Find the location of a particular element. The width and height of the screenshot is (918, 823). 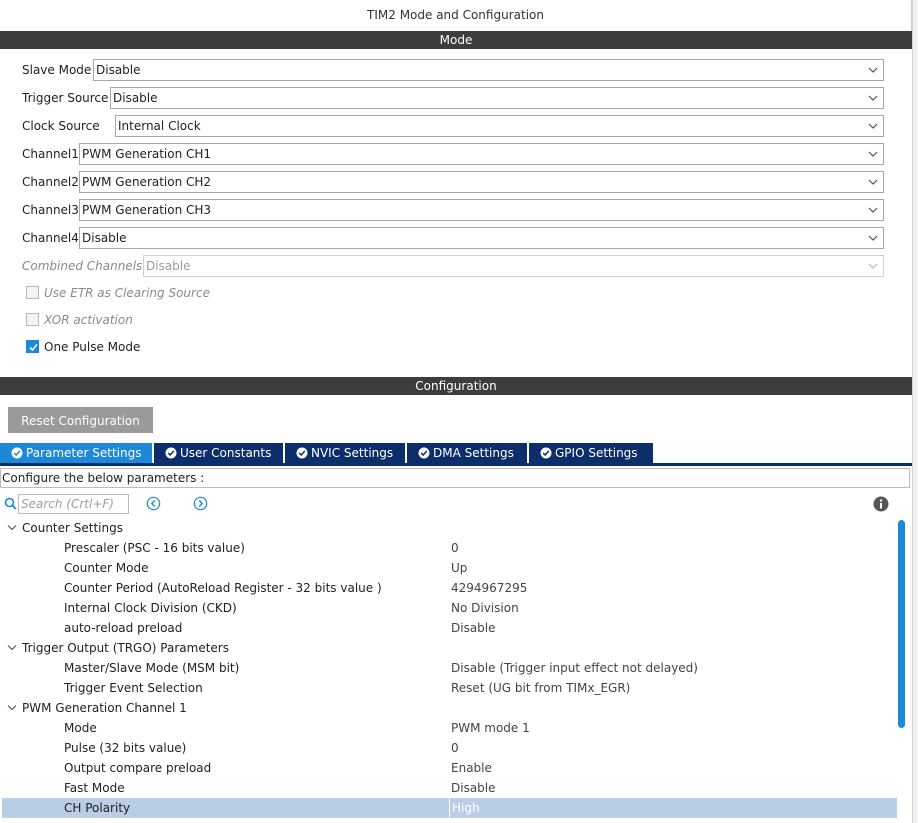

param-name: Mode is located at coordinates (80, 728).